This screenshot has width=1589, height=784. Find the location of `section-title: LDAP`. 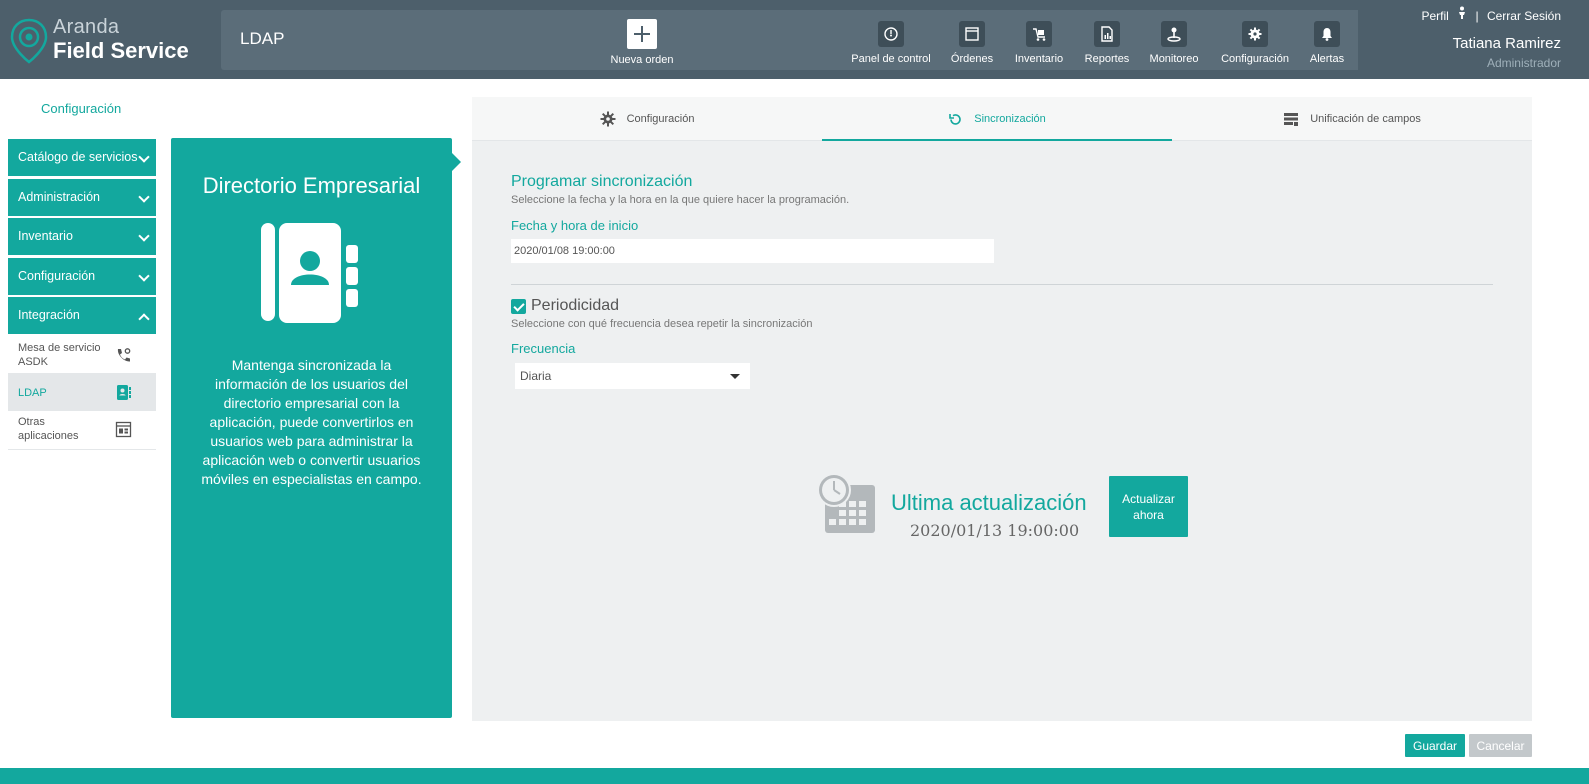

section-title: LDAP is located at coordinates (262, 38).